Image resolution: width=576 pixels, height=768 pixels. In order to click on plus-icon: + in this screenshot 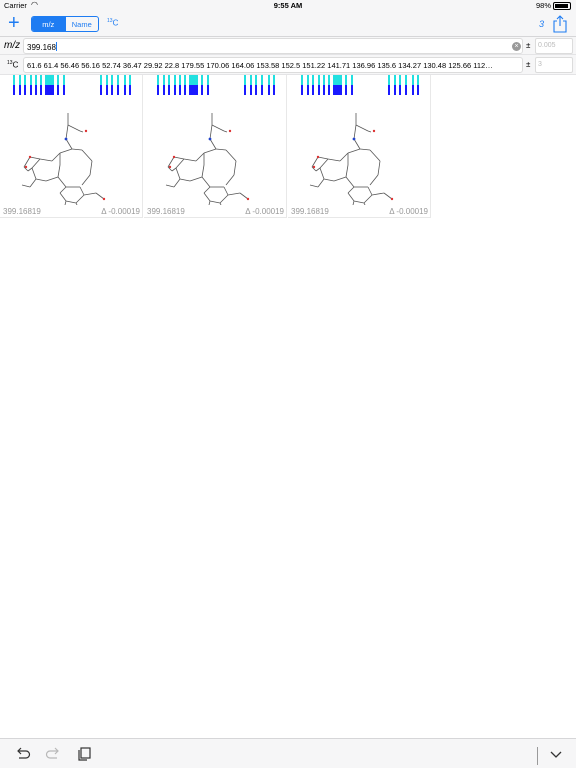, I will do `click(14, 23)`.